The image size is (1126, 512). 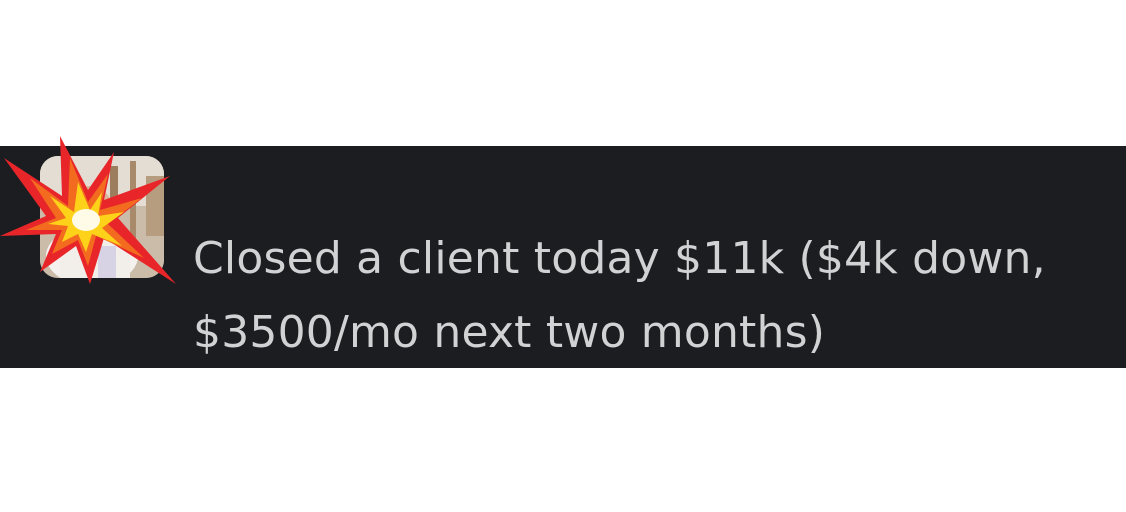 What do you see at coordinates (509, 332) in the screenshot?
I see `message-line-2: $3500/mo next two months)` at bounding box center [509, 332].